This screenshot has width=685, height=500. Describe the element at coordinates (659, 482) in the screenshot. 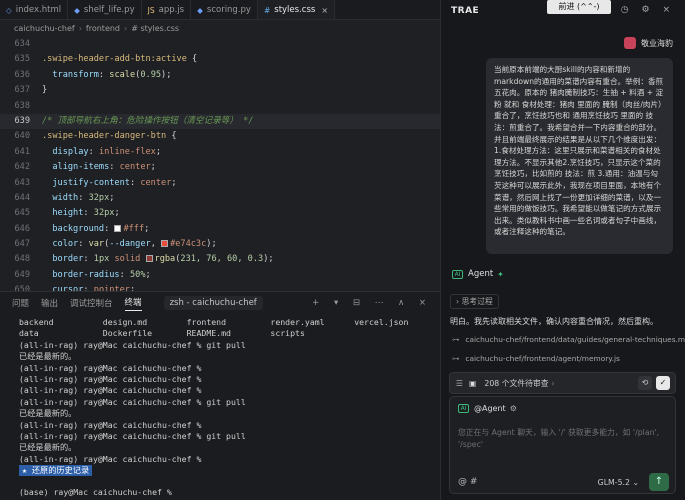

I see `send-button: ↑` at that location.